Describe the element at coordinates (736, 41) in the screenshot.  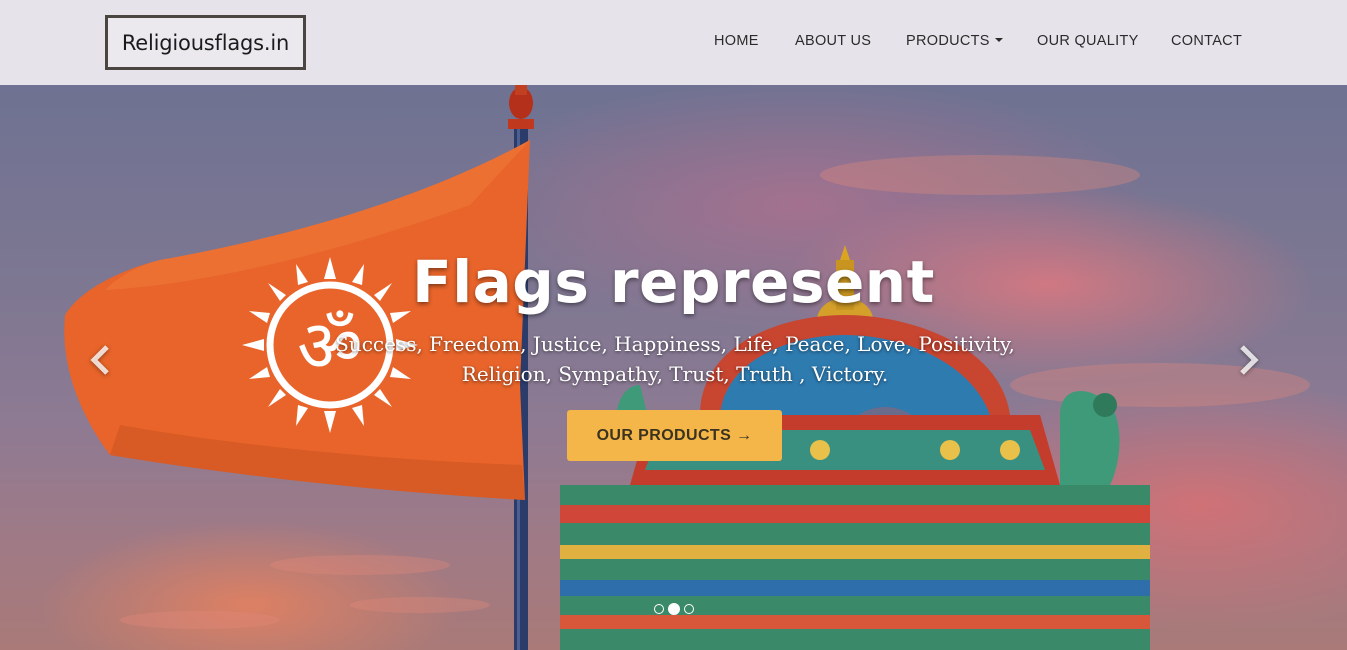
I see `nav-home: HOME` at that location.